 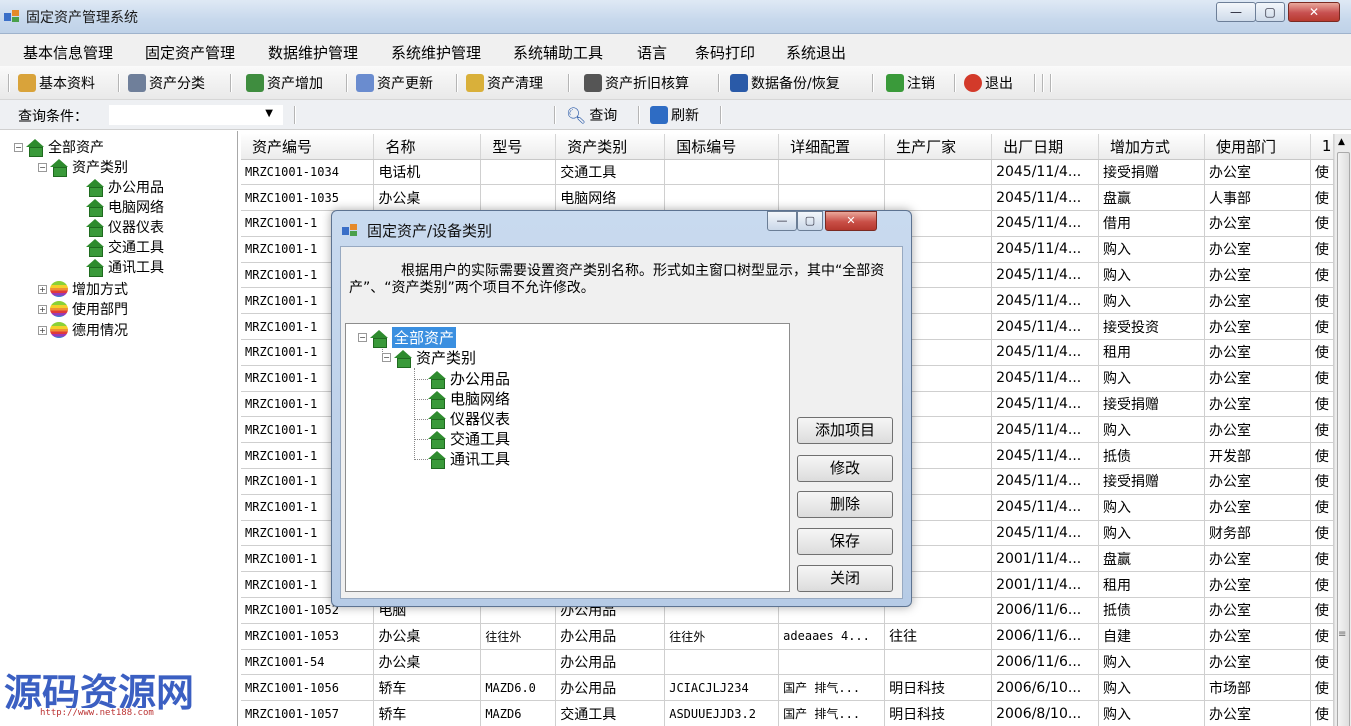 What do you see at coordinates (518, 147) in the screenshot?
I see `column-header: 型号` at bounding box center [518, 147].